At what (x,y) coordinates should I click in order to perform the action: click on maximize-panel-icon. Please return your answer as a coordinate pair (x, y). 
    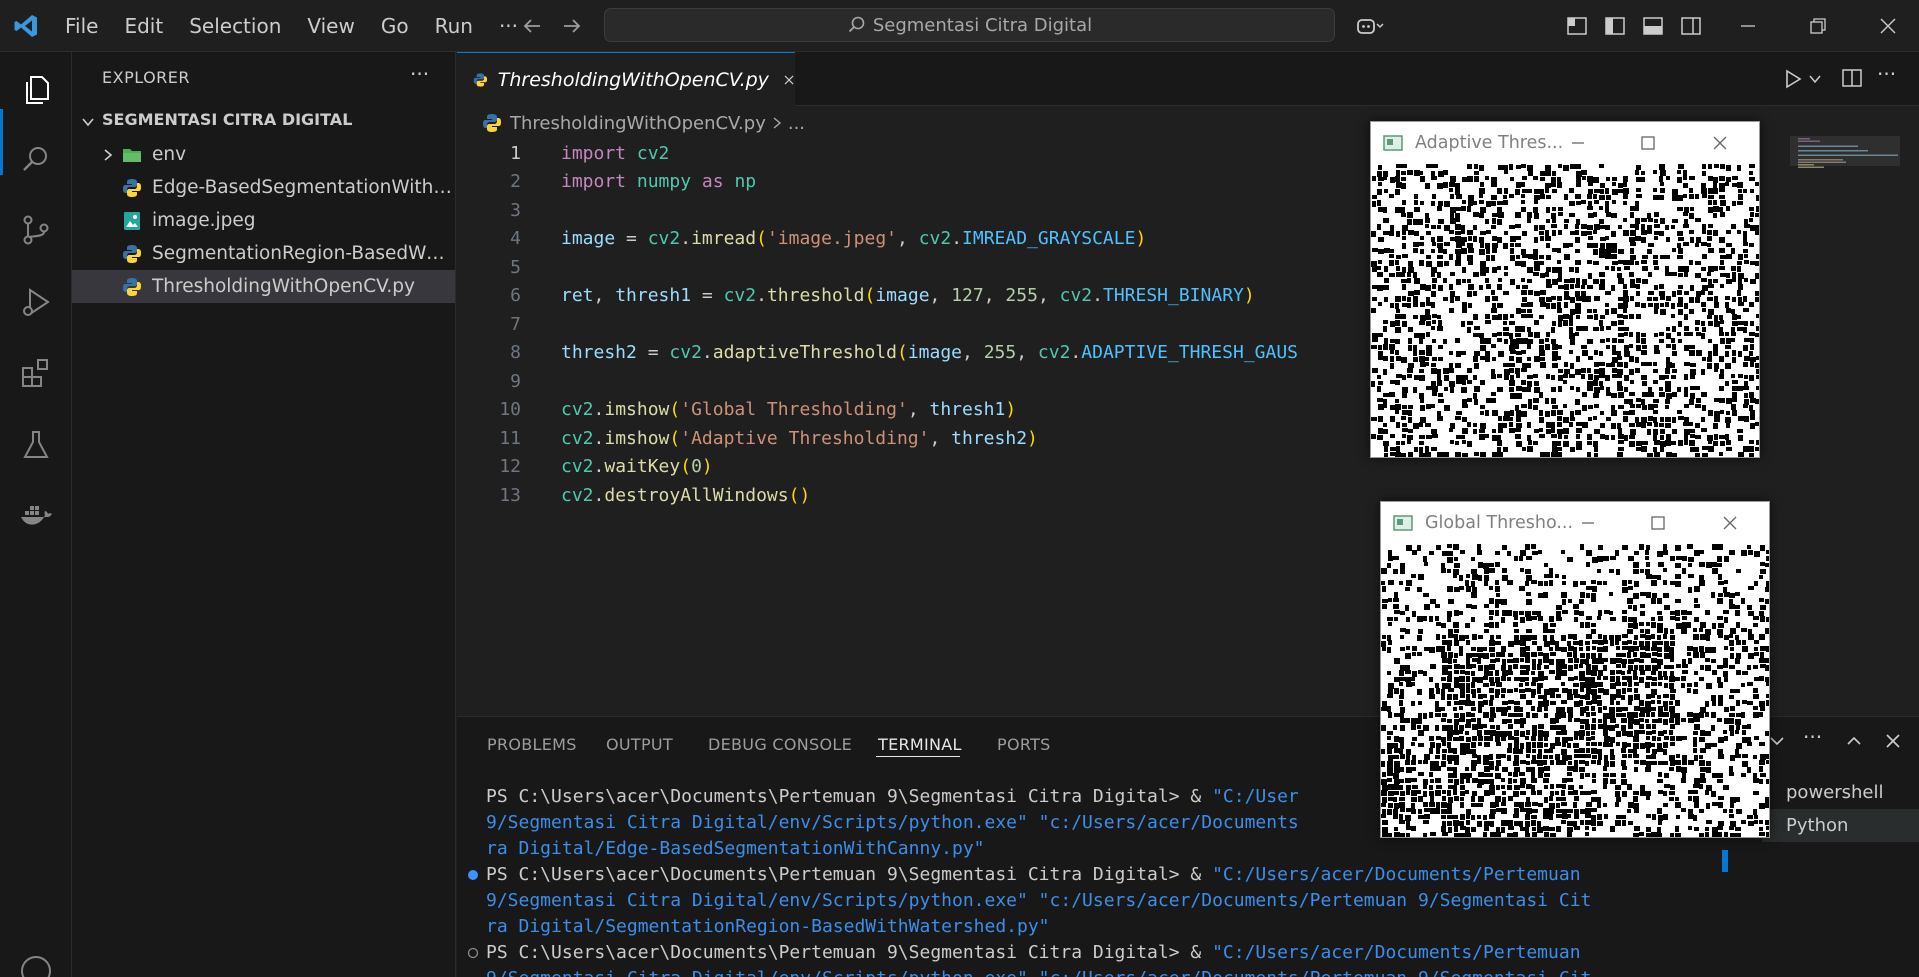
    Looking at the image, I should click on (1854, 741).